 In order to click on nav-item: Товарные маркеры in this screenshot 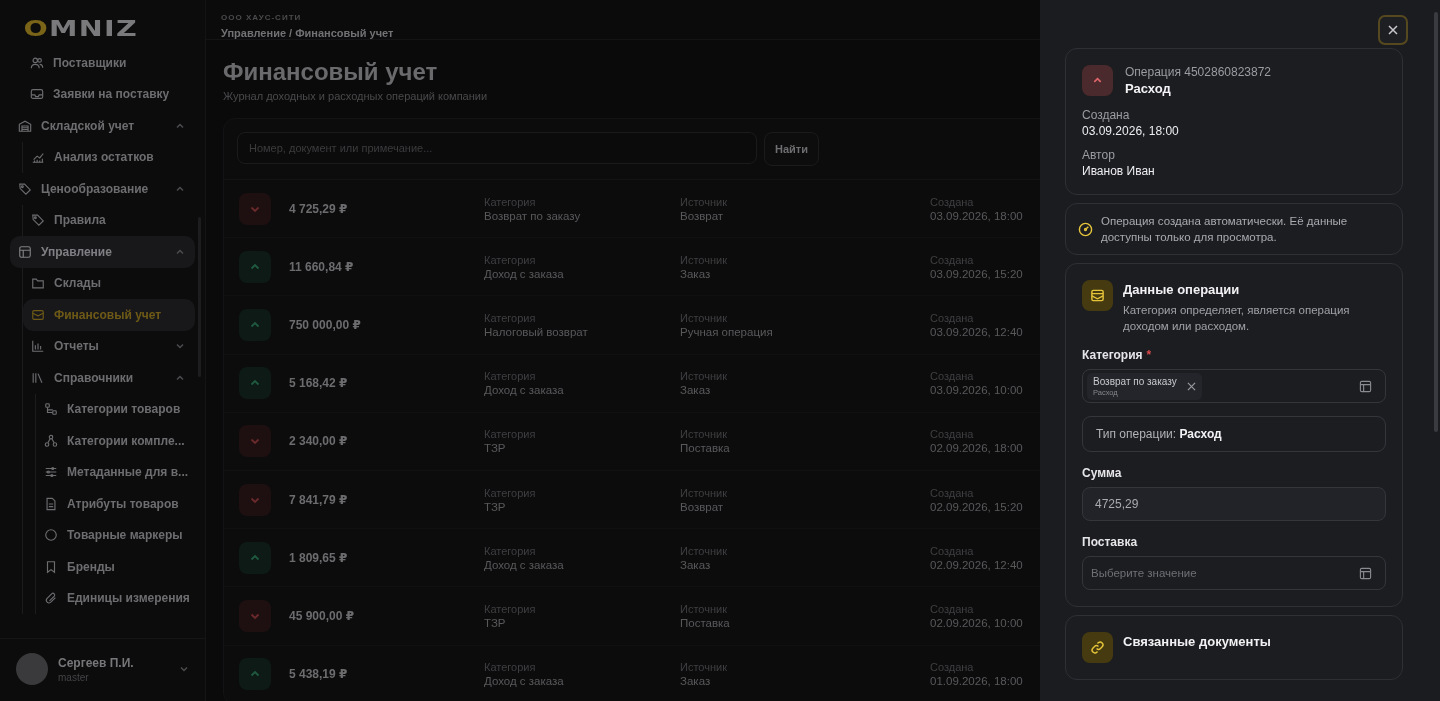, I will do `click(115, 535)`.